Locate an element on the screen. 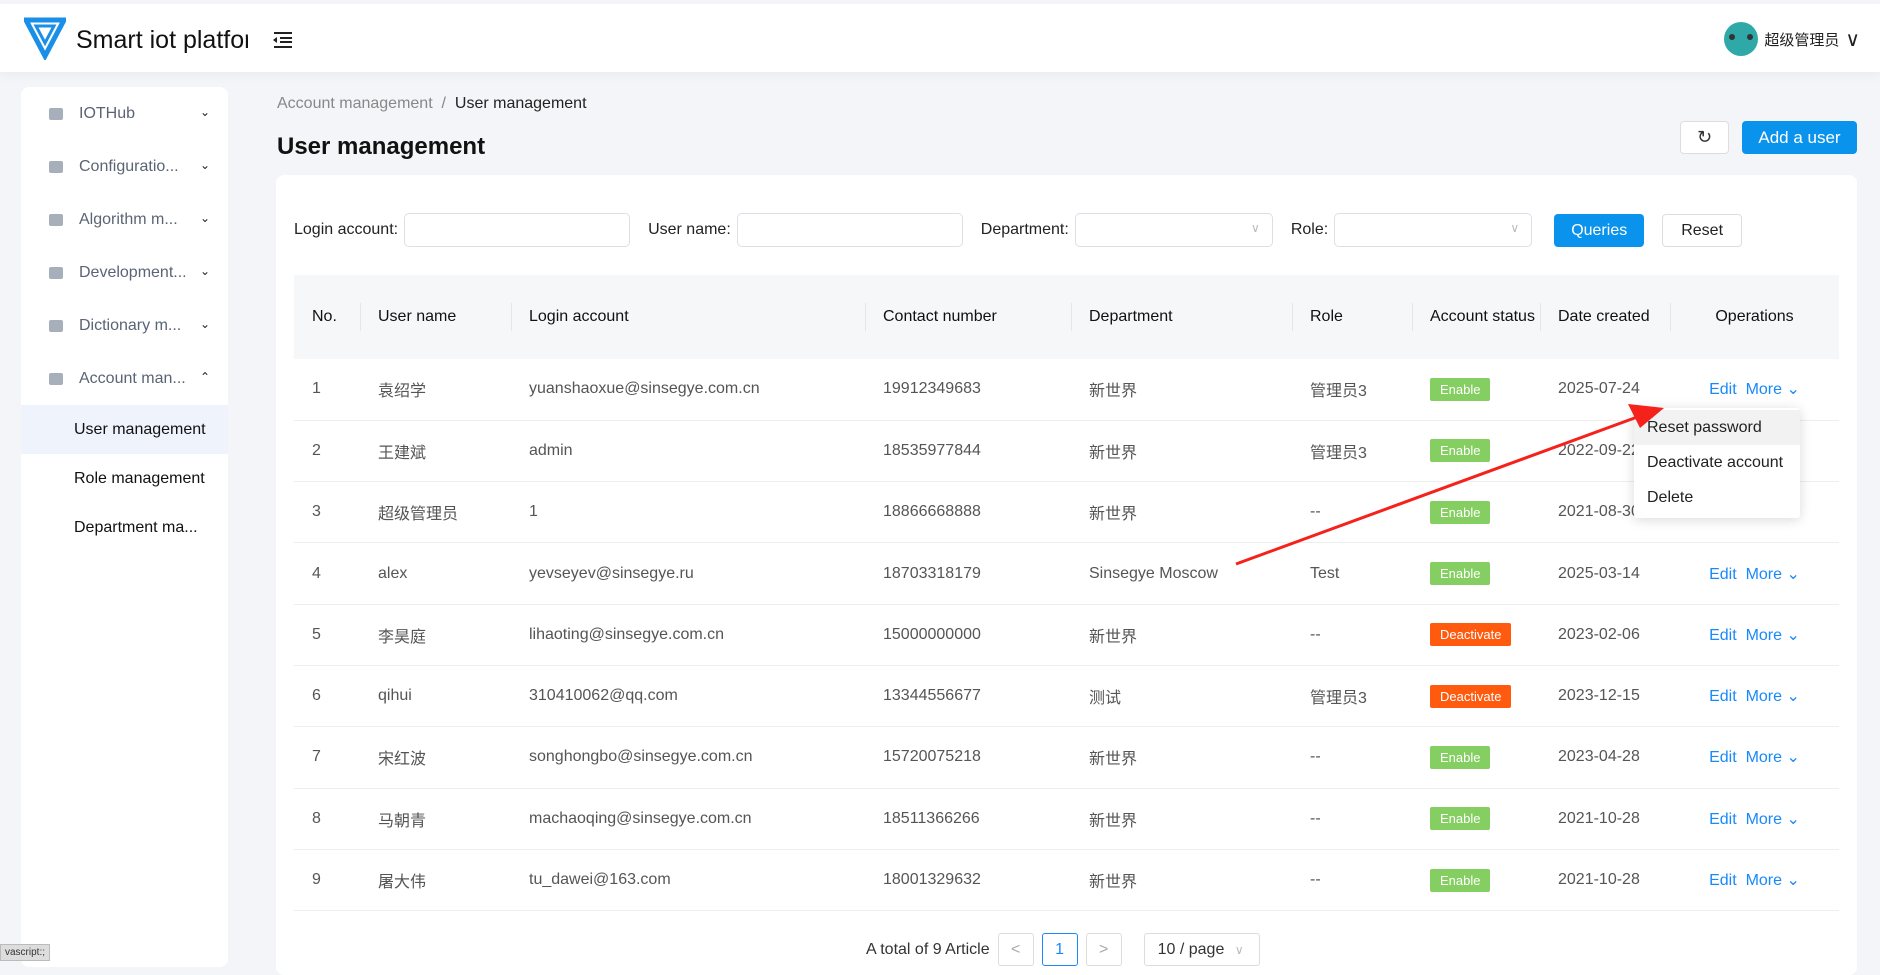 Image resolution: width=1880 pixels, height=975 pixels. refresh-button: ↻ is located at coordinates (1704, 137).